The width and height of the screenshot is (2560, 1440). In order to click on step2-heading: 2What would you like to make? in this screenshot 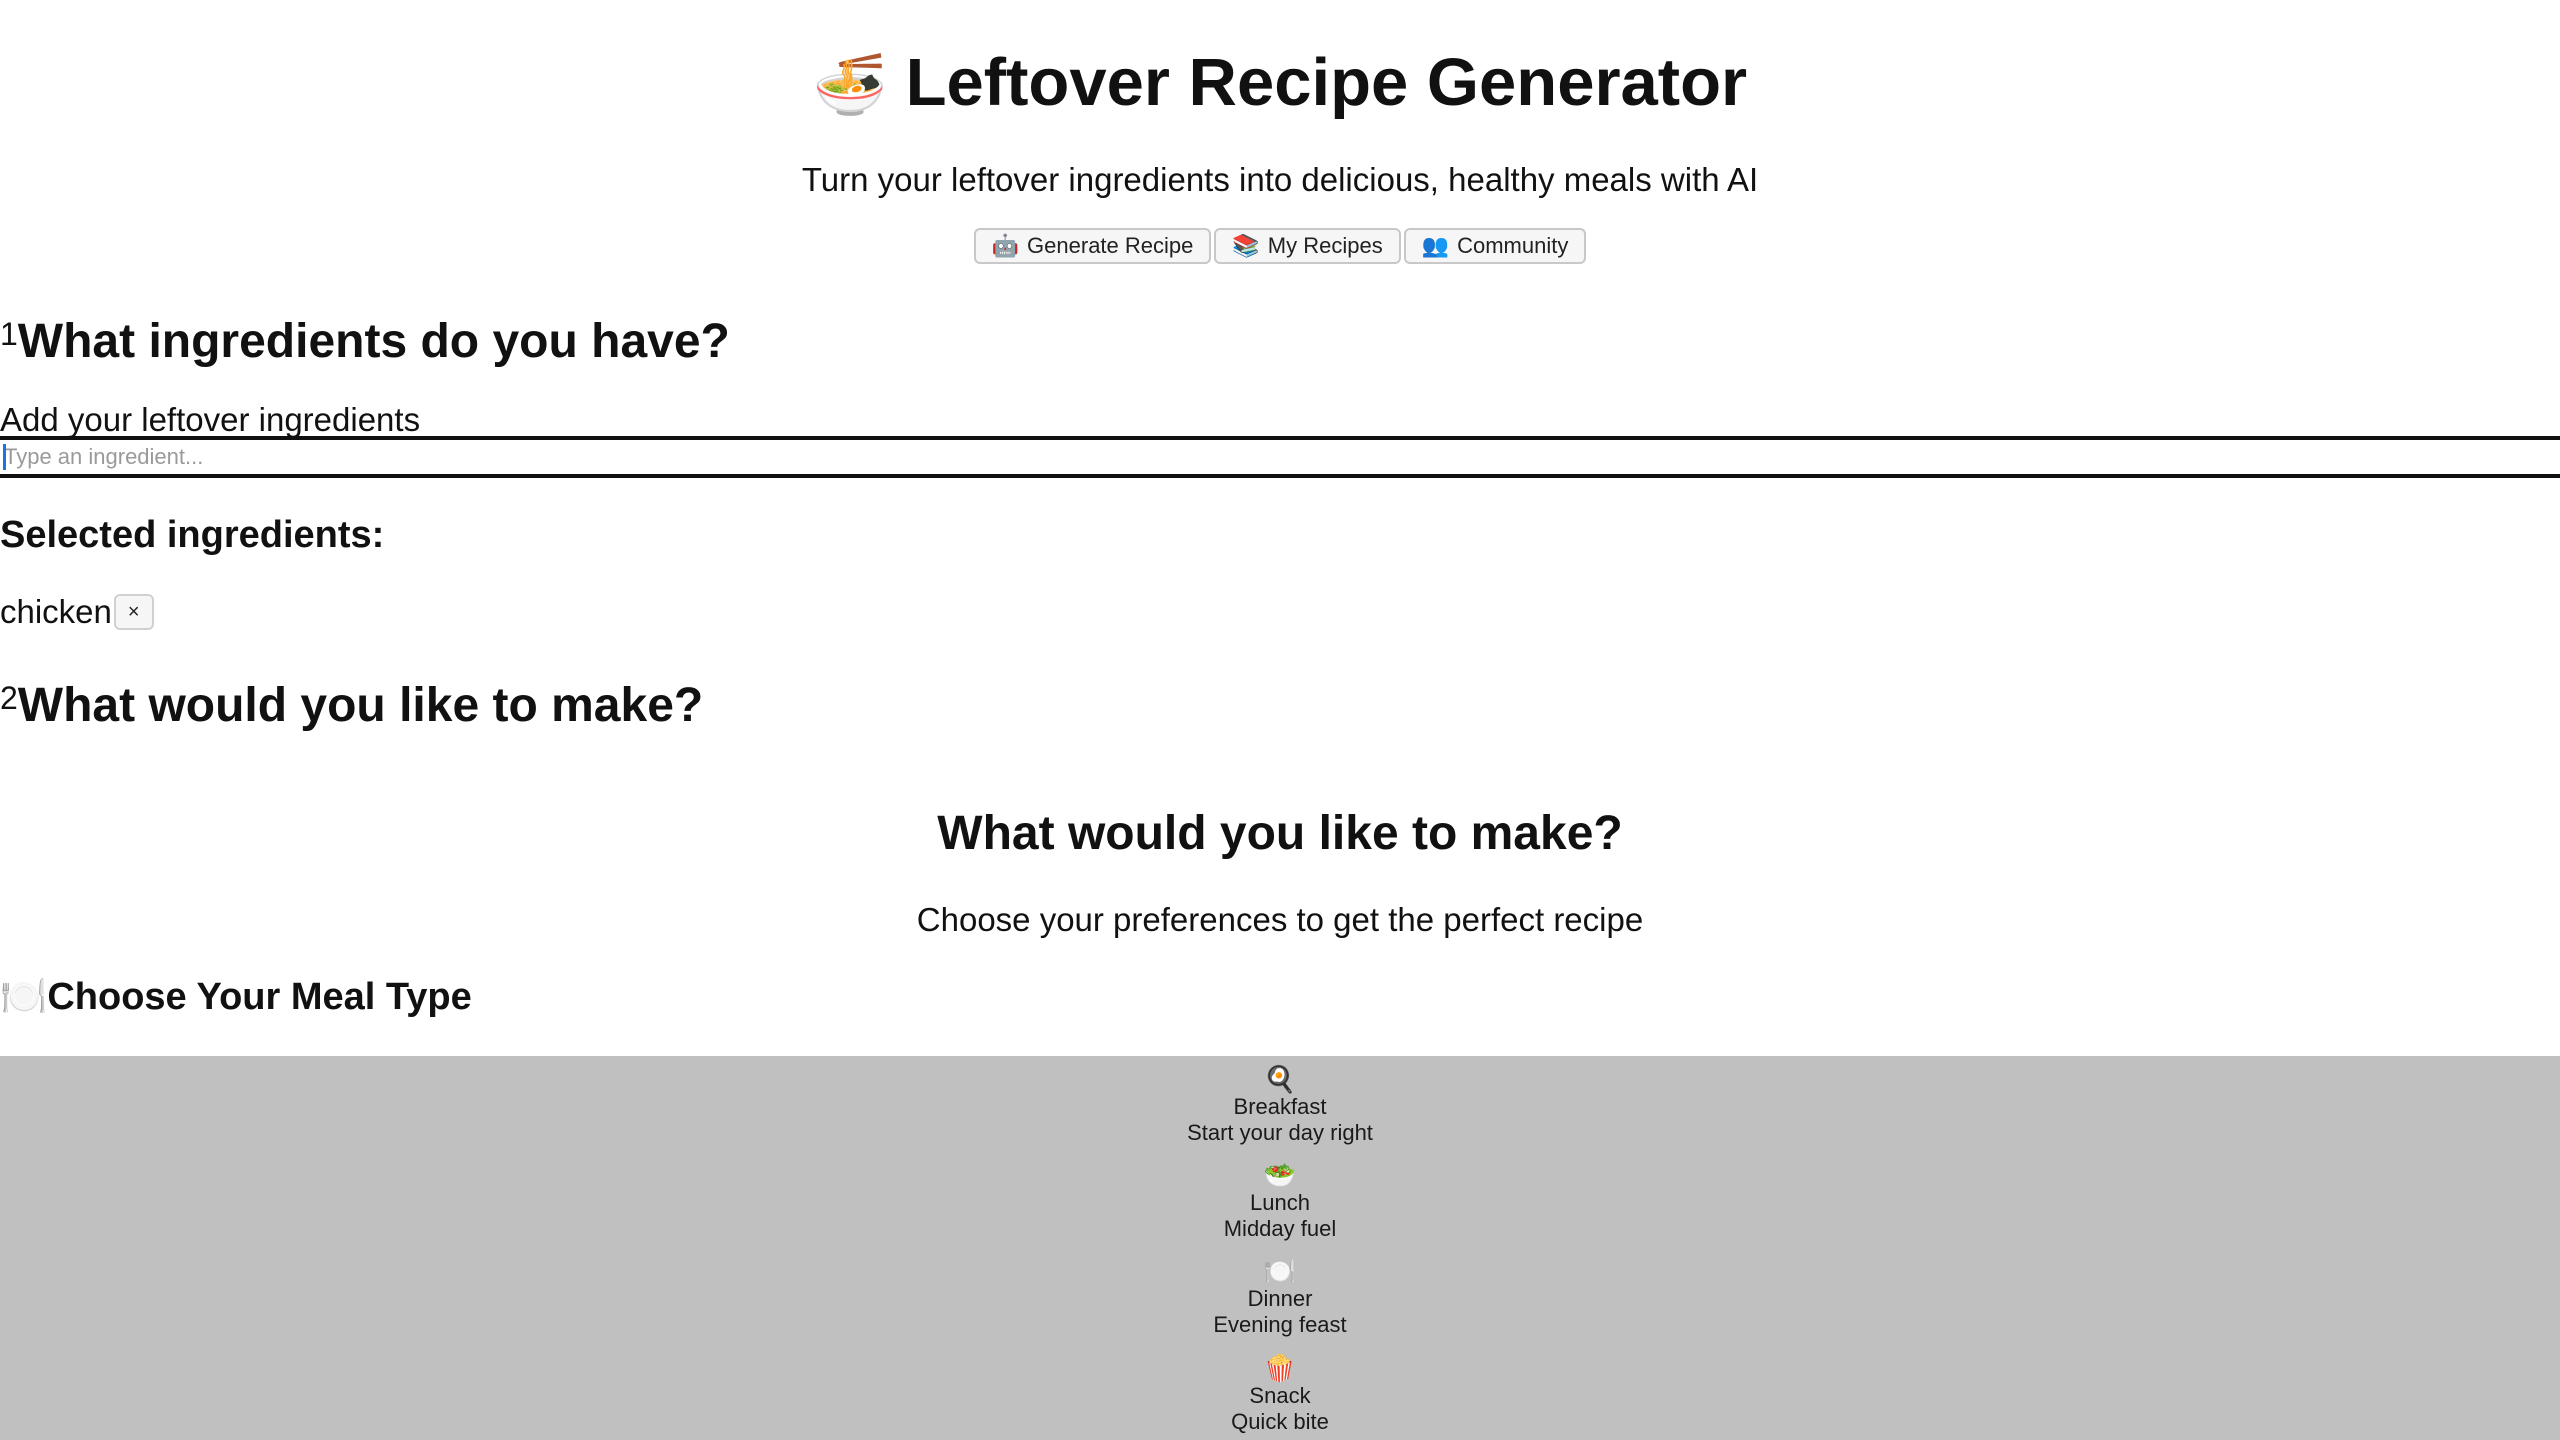, I will do `click(351, 702)`.